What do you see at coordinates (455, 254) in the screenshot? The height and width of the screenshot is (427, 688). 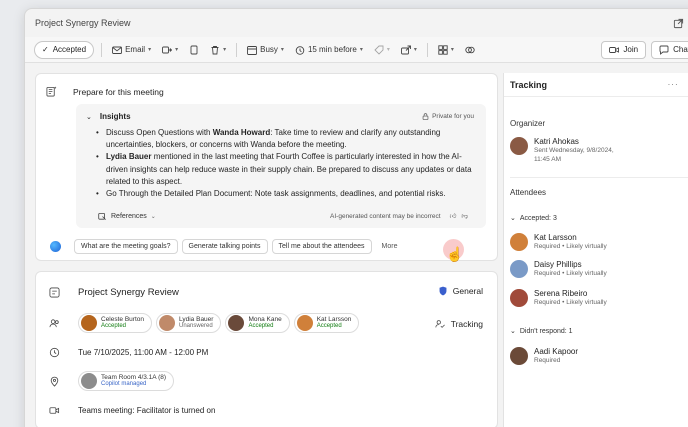 I see `hand-cursor-icon: ☝` at bounding box center [455, 254].